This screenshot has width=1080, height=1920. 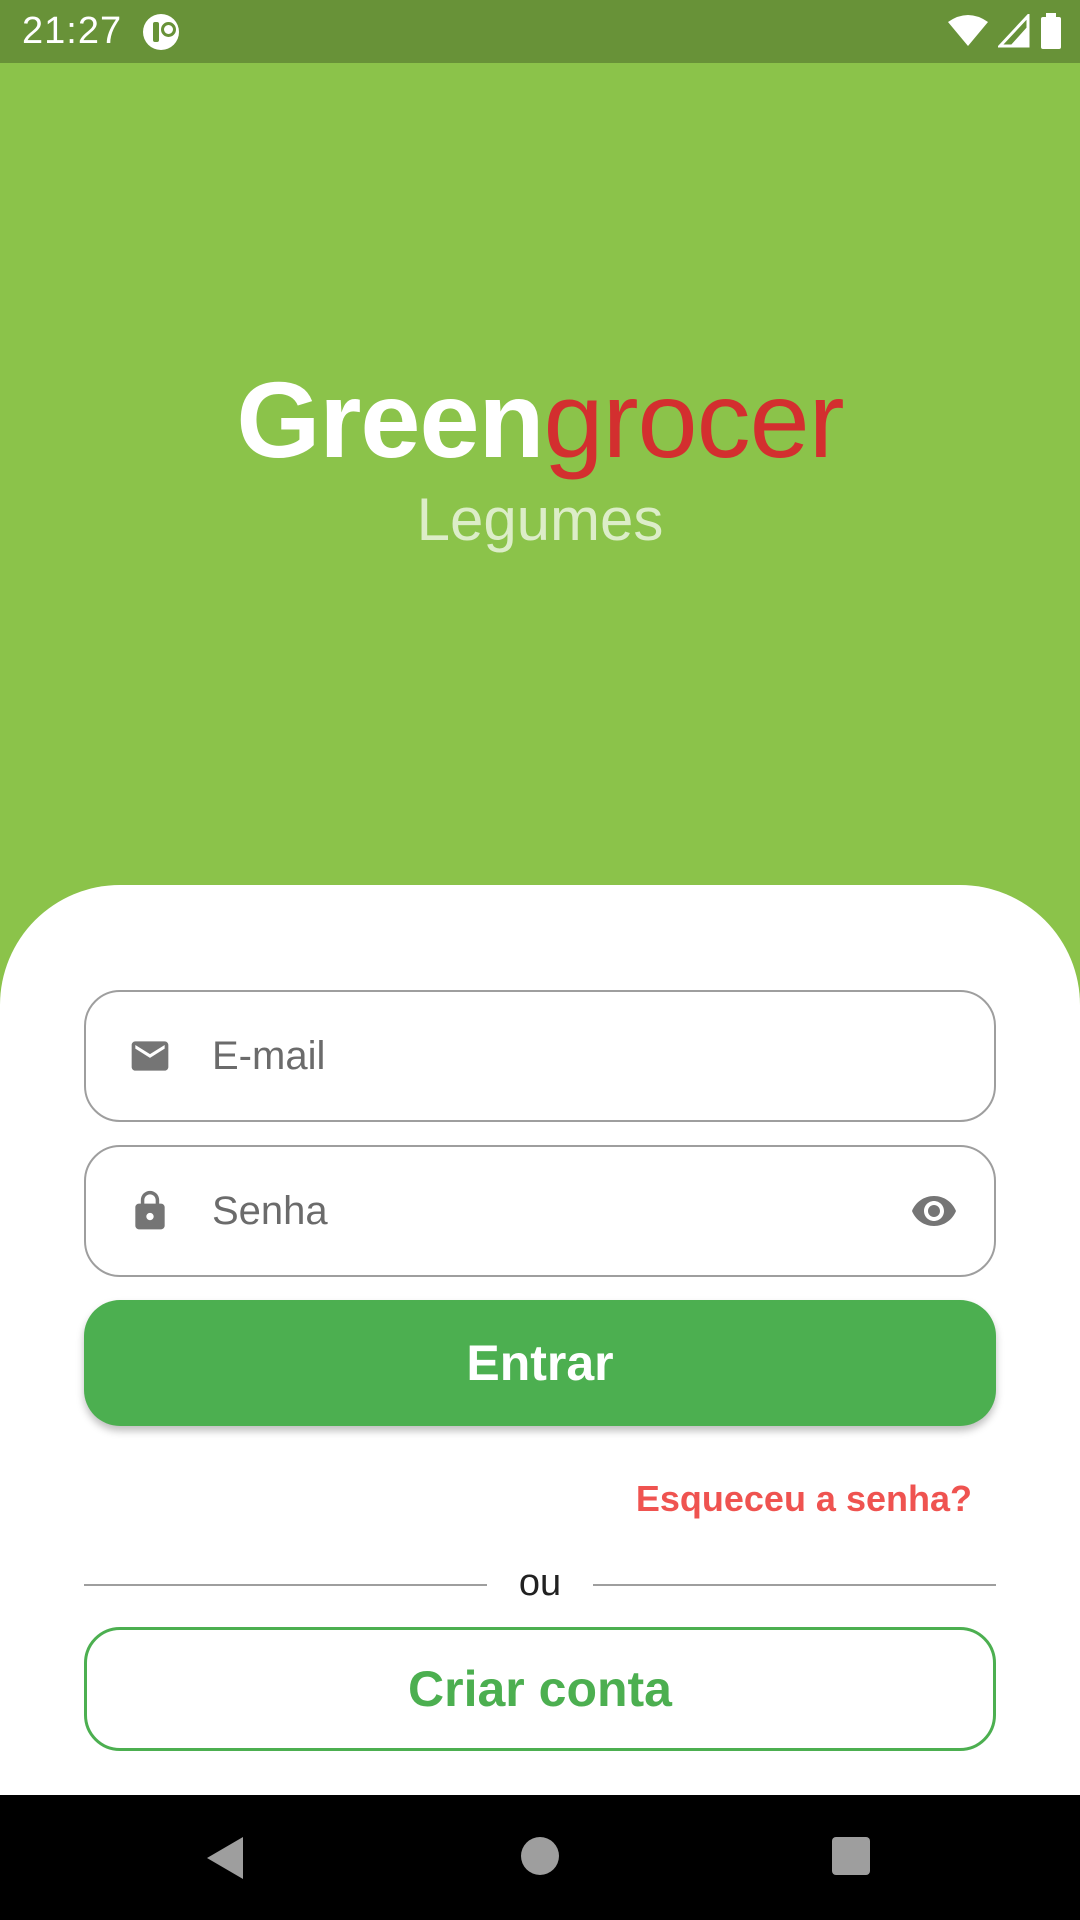 What do you see at coordinates (390, 419) in the screenshot?
I see `app-title-green: Green` at bounding box center [390, 419].